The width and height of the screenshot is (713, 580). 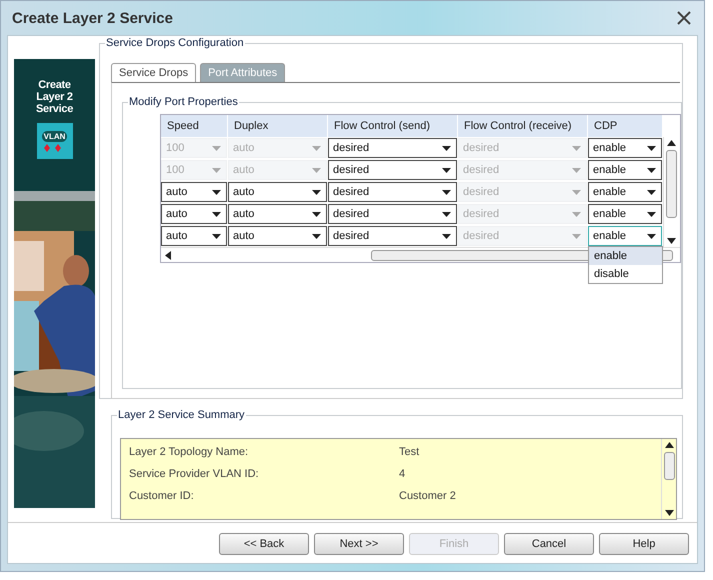 I want to click on summary-value: 4, so click(x=402, y=474).